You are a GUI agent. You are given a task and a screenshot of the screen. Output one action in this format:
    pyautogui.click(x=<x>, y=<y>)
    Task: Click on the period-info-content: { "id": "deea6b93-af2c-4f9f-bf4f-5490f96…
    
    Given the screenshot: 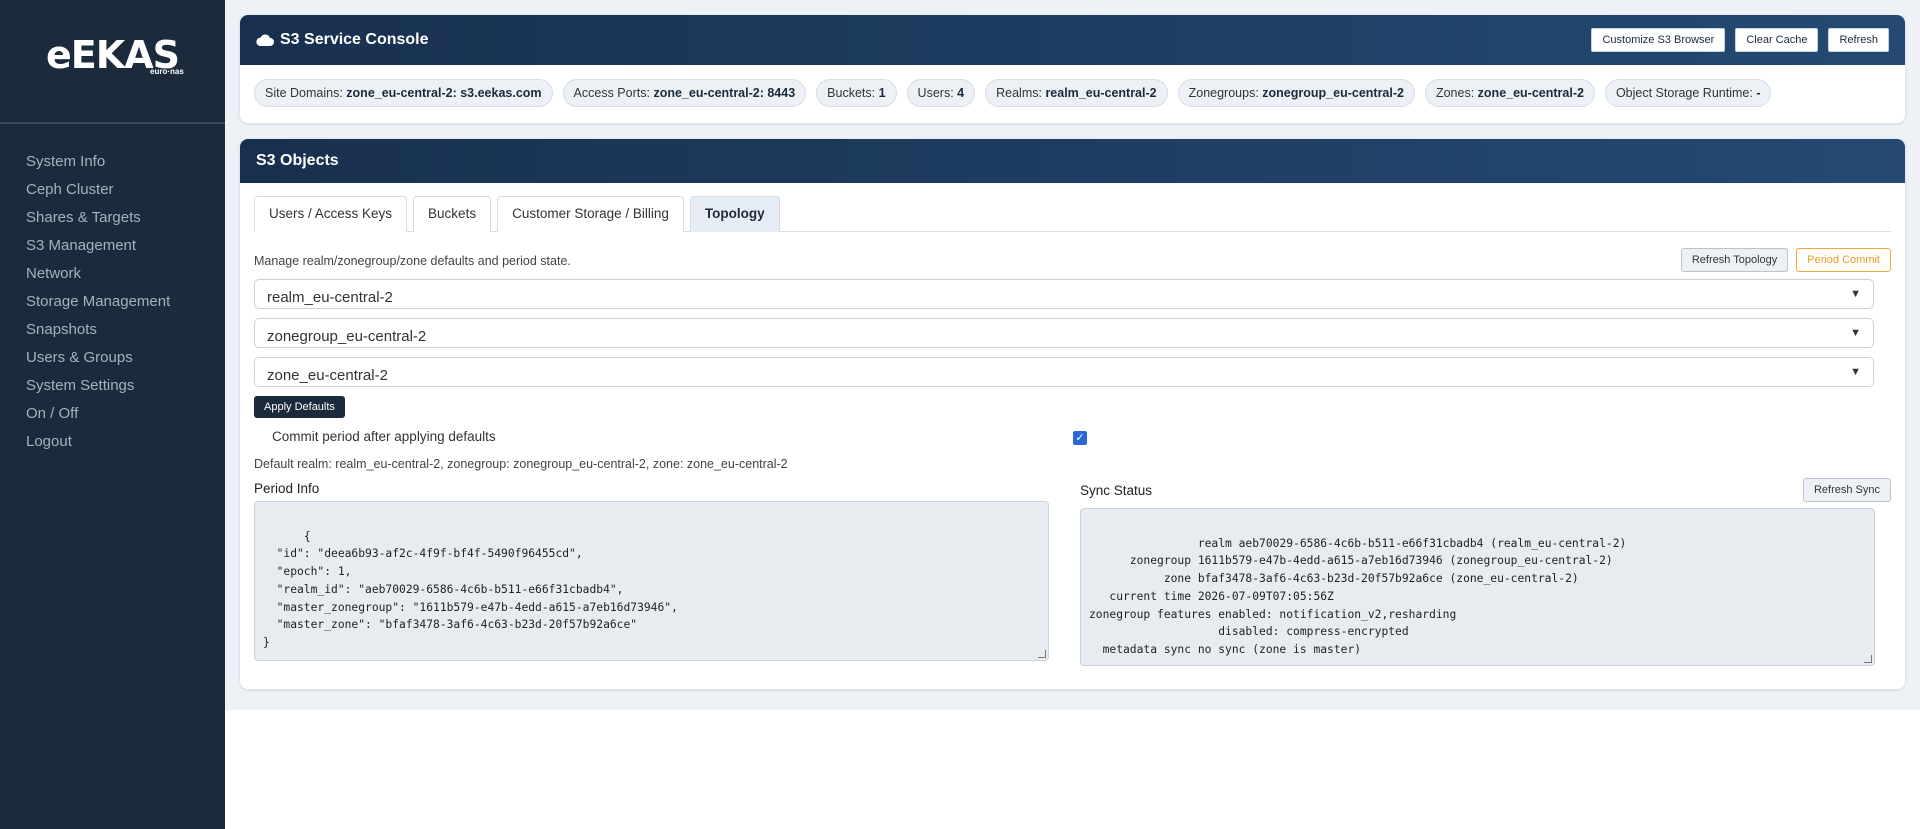 What is the action you would take?
    pyautogui.click(x=470, y=589)
    